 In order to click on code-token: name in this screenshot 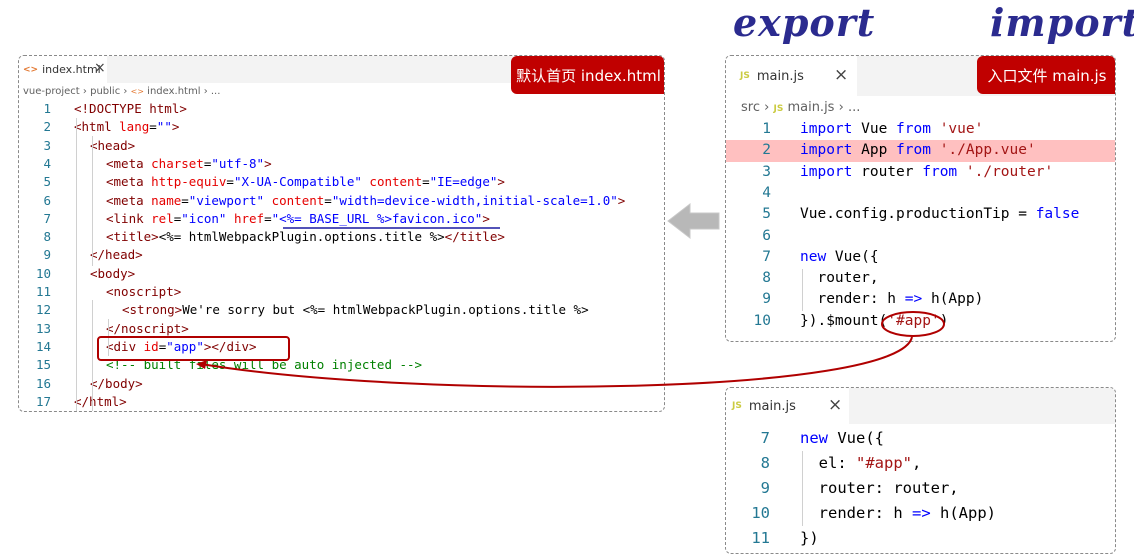, I will do `click(166, 200)`.